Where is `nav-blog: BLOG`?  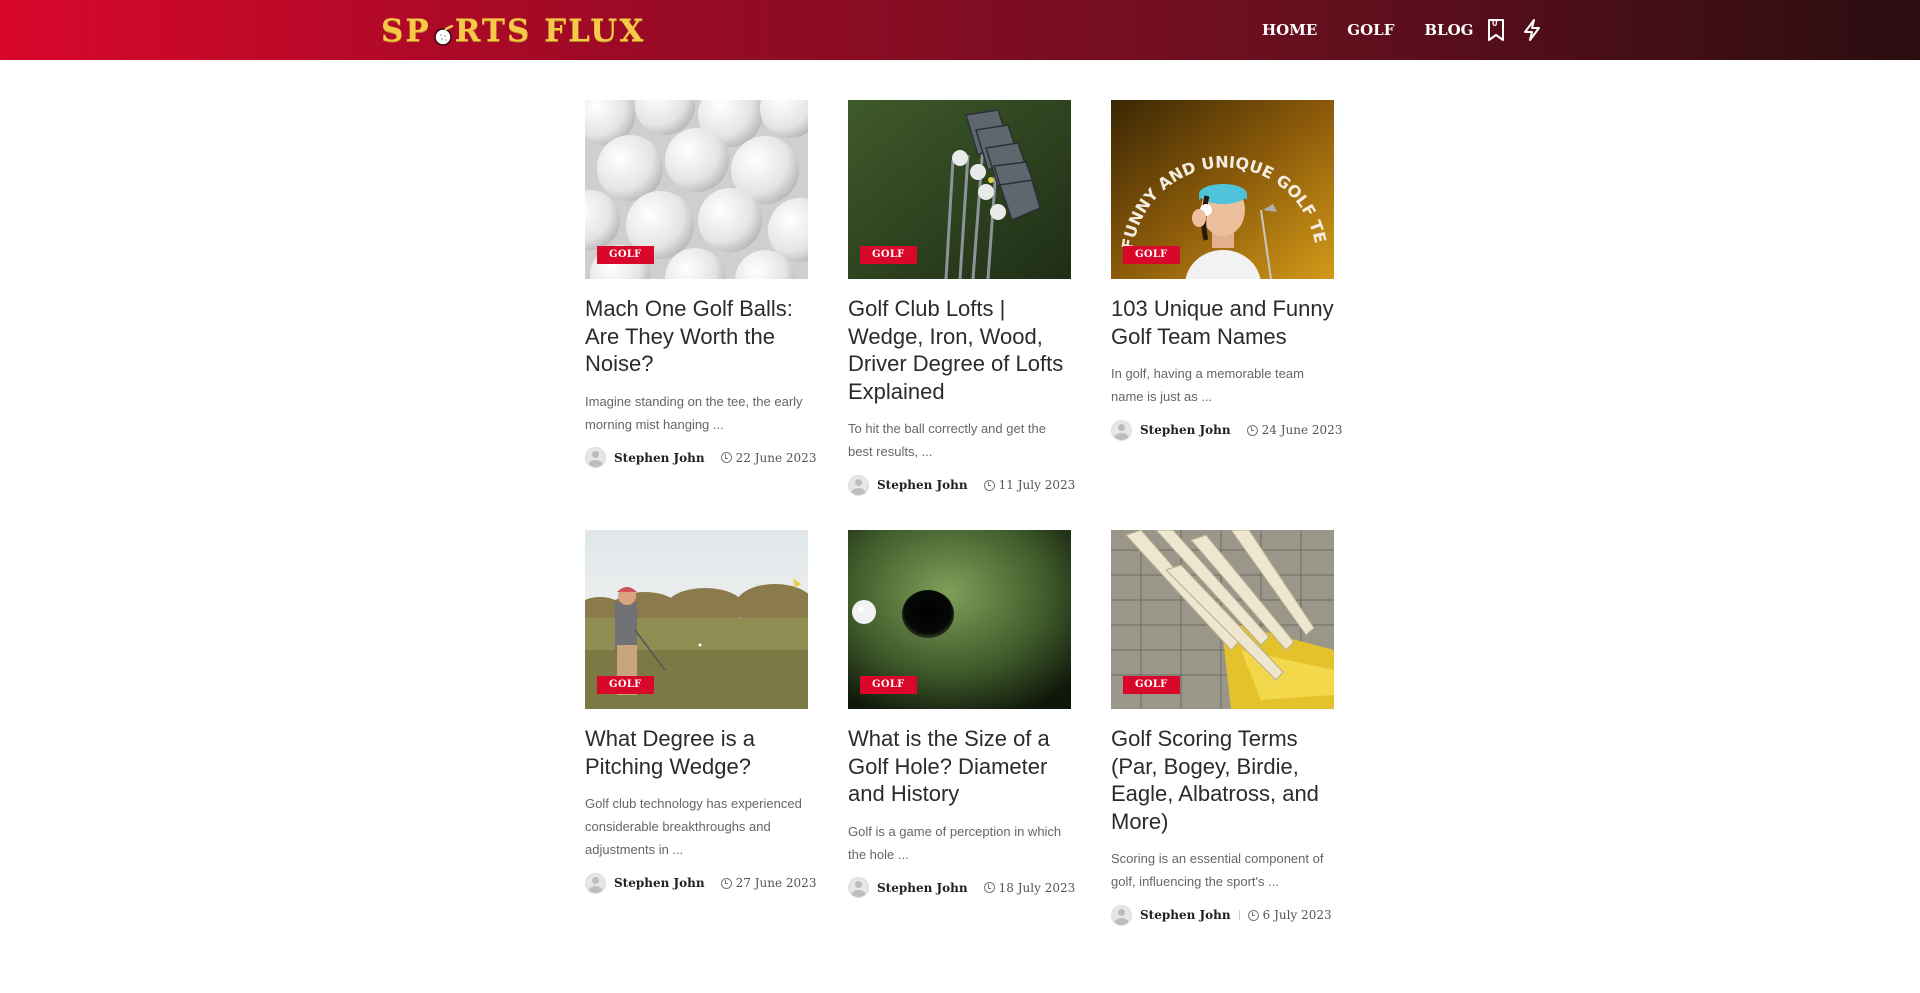
nav-blog: BLOG is located at coordinates (1448, 30).